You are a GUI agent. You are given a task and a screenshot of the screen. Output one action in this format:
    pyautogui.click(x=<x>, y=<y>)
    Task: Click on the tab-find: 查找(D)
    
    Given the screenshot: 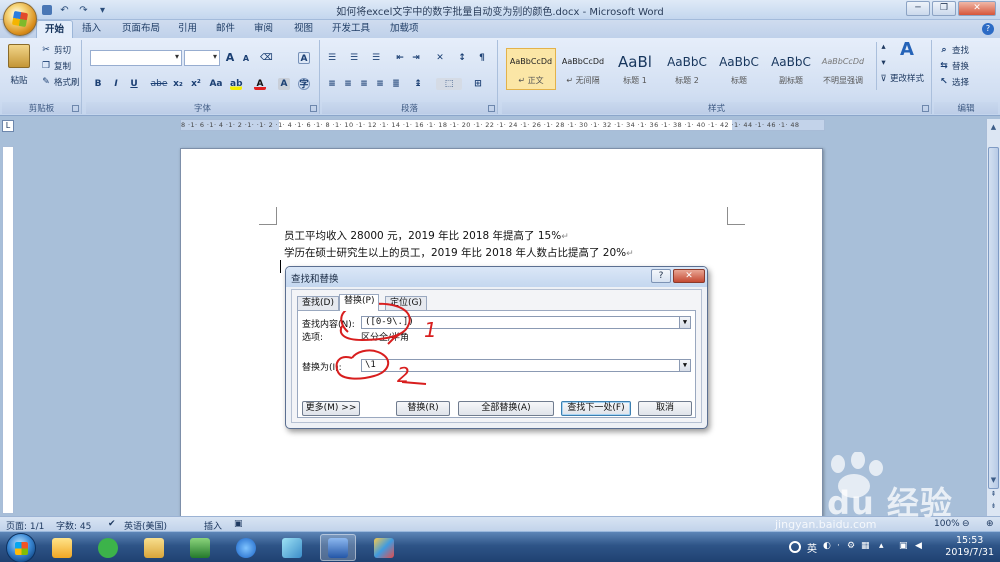 What is the action you would take?
    pyautogui.click(x=318, y=303)
    